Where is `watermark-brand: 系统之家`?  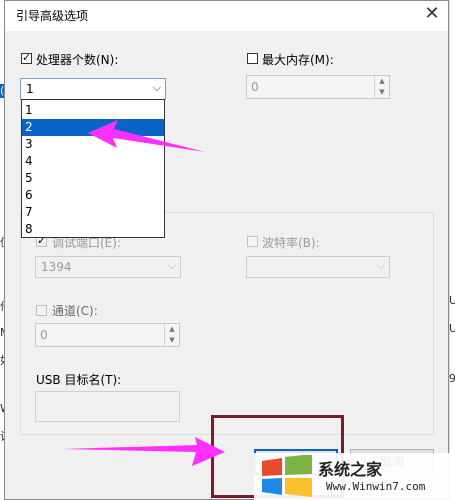
watermark-brand: 系统之家 is located at coordinates (350, 469).